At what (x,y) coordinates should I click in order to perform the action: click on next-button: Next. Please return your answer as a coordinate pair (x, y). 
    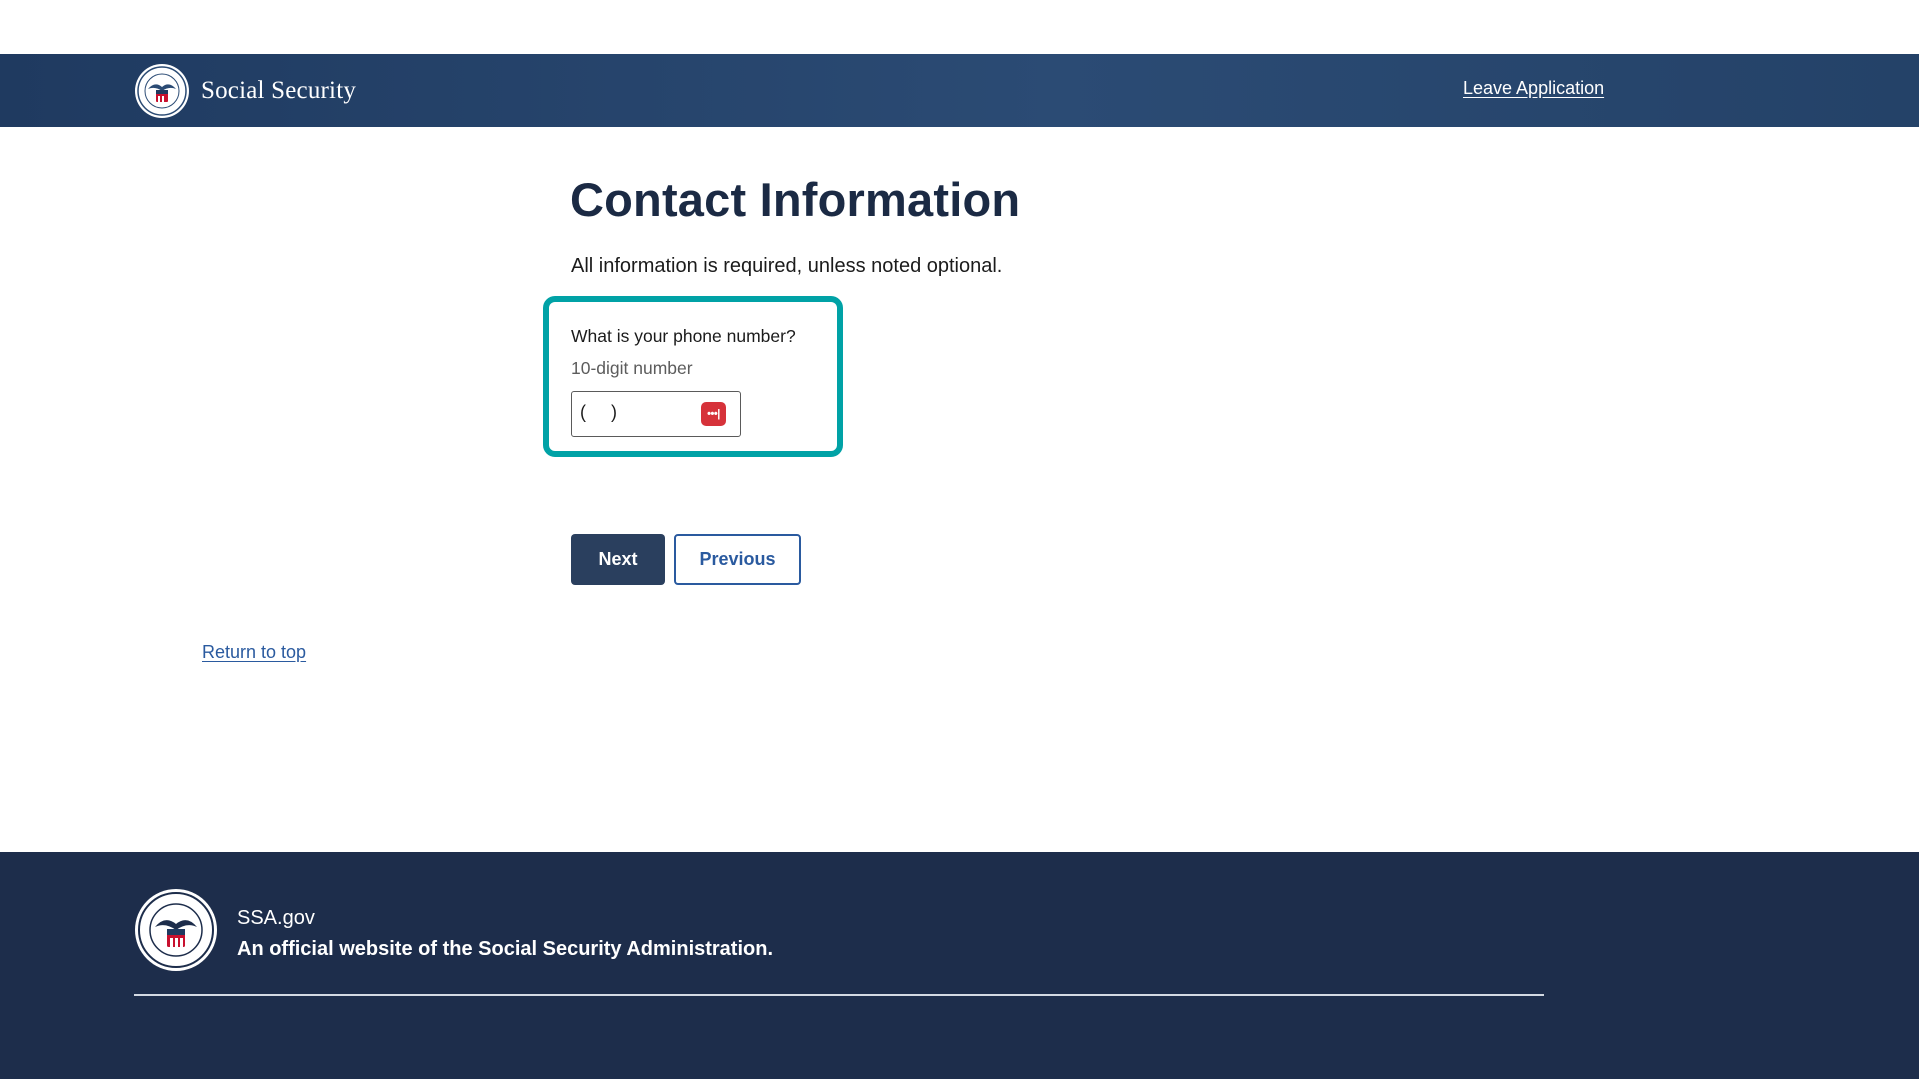
    Looking at the image, I should click on (618, 559).